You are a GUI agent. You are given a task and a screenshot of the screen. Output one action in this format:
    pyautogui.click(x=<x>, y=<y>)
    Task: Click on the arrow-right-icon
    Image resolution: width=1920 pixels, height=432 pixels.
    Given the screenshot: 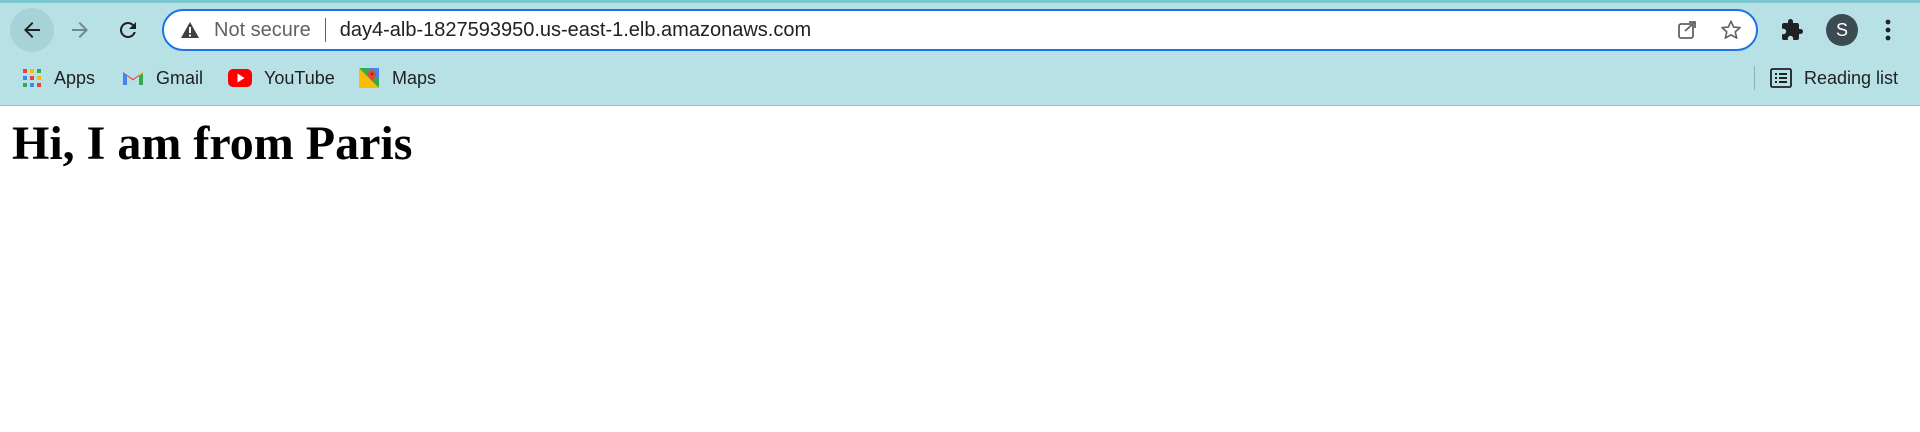 What is the action you would take?
    pyautogui.click(x=80, y=30)
    